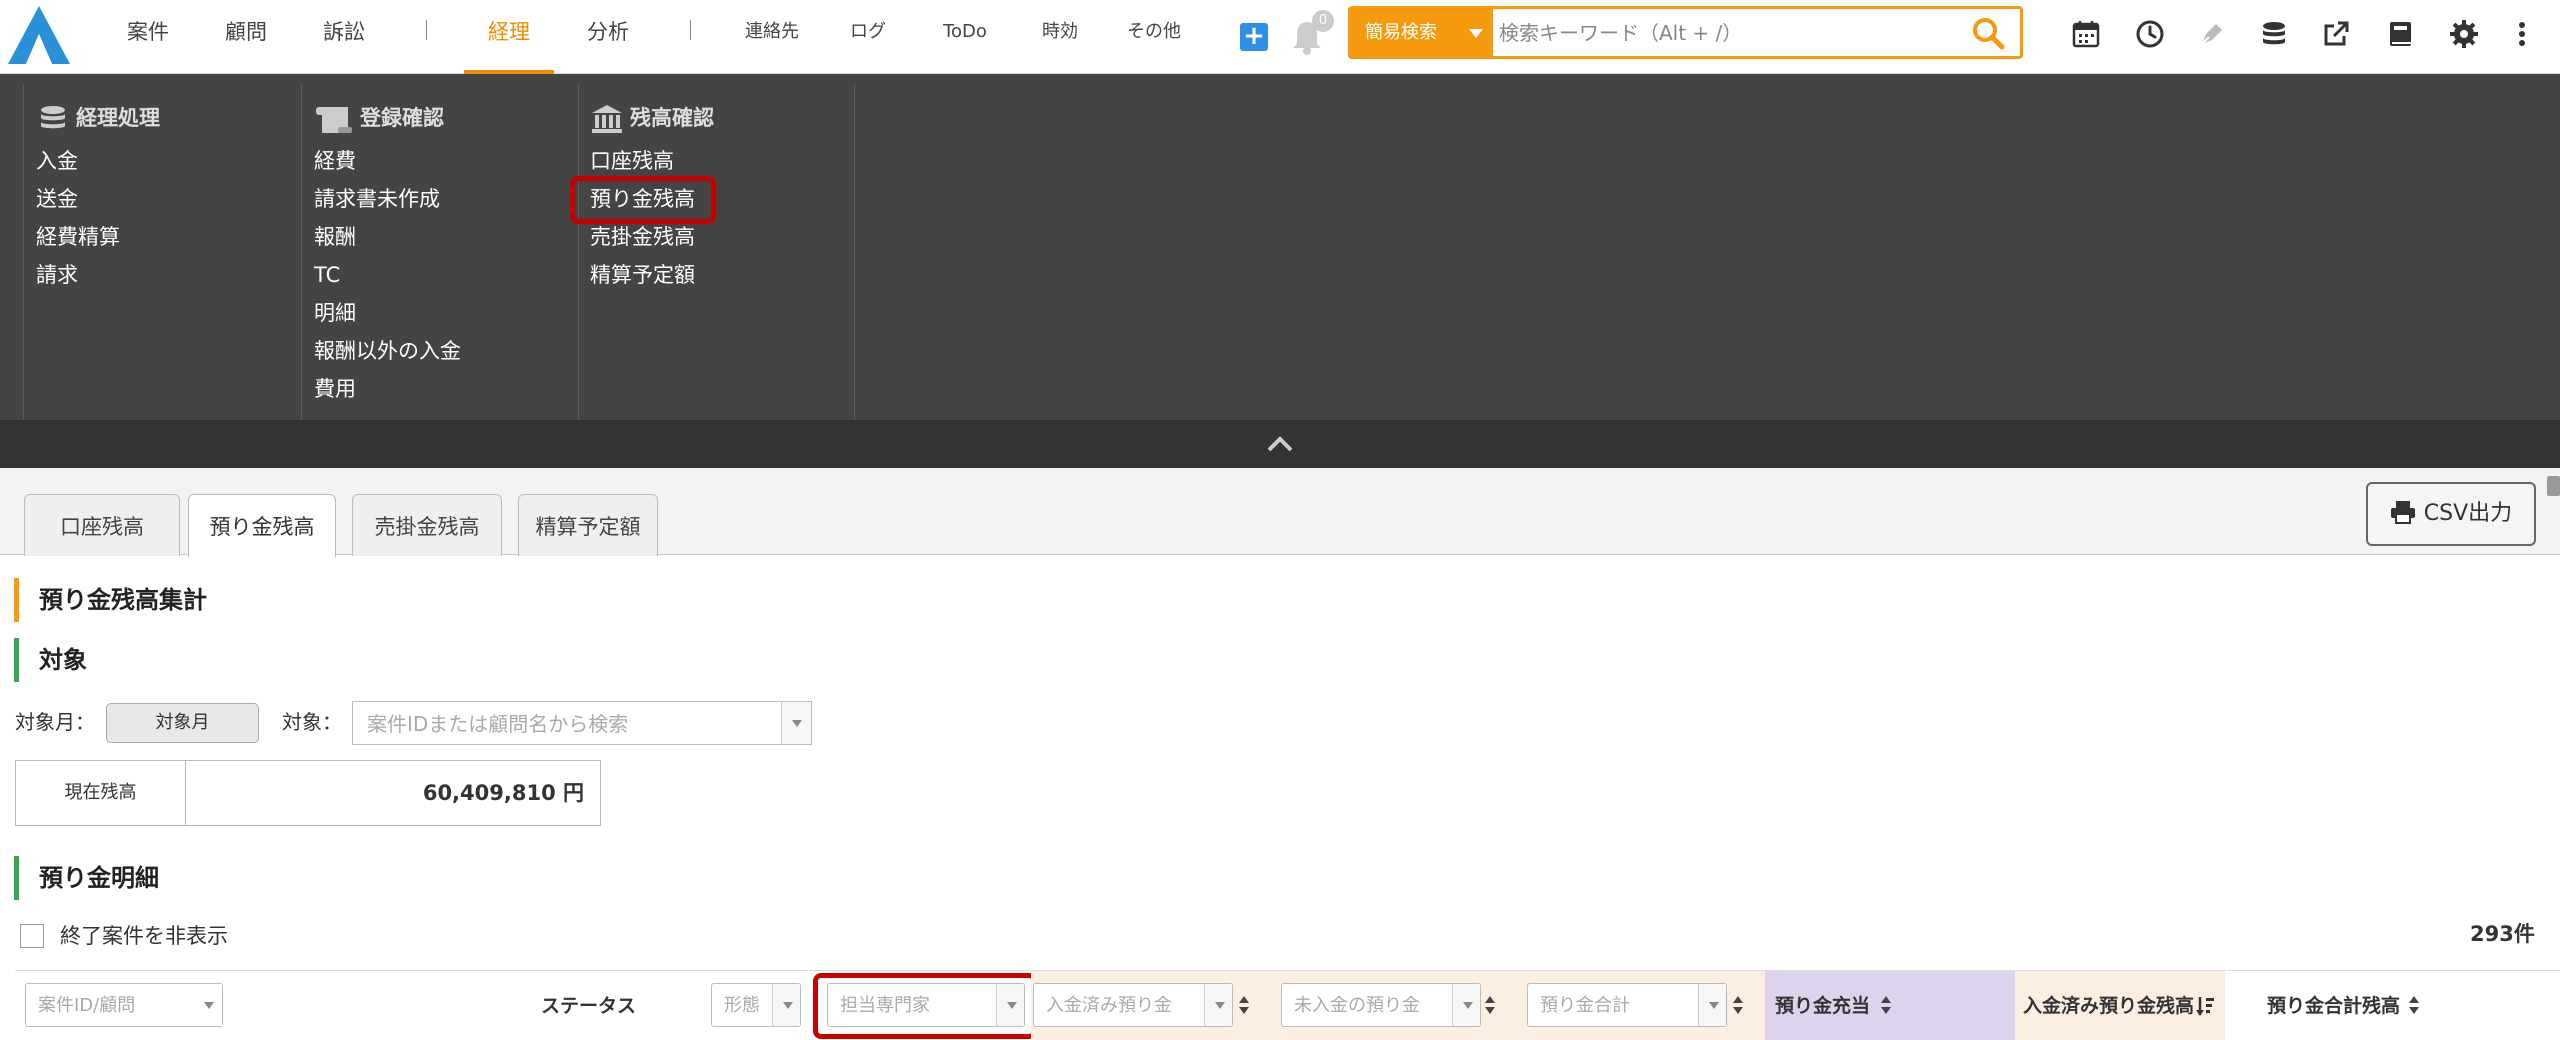 The image size is (2560, 1040). I want to click on form-filter: 形態, so click(756, 1005).